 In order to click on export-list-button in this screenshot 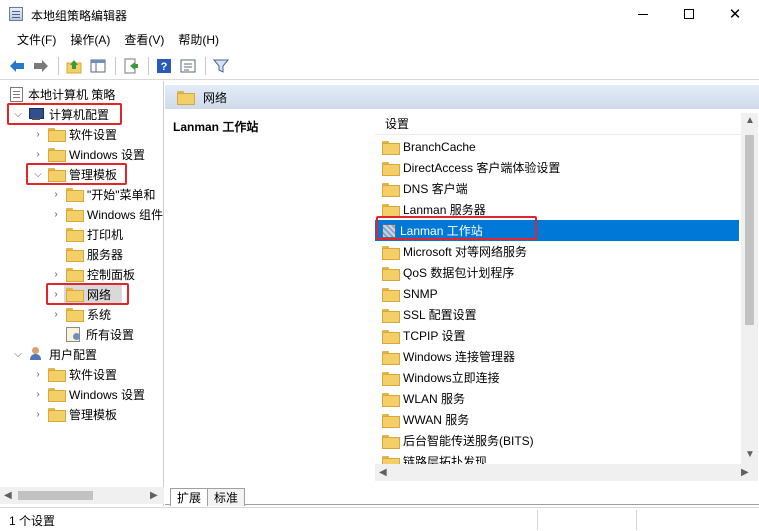, I will do `click(131, 66)`.